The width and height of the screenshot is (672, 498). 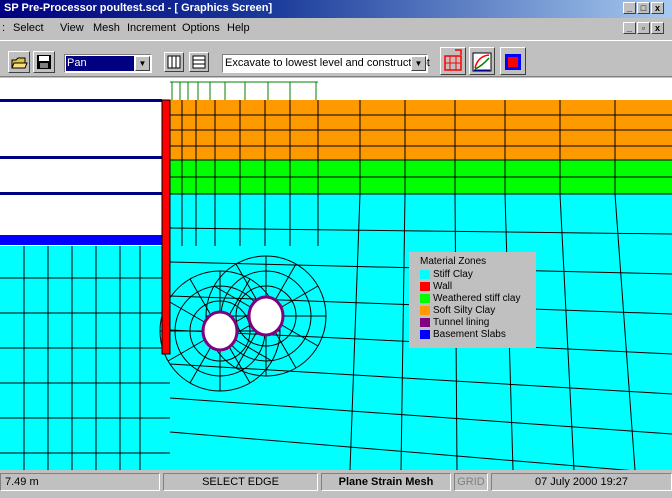 I want to click on legend-title: Material Zones, so click(x=453, y=261).